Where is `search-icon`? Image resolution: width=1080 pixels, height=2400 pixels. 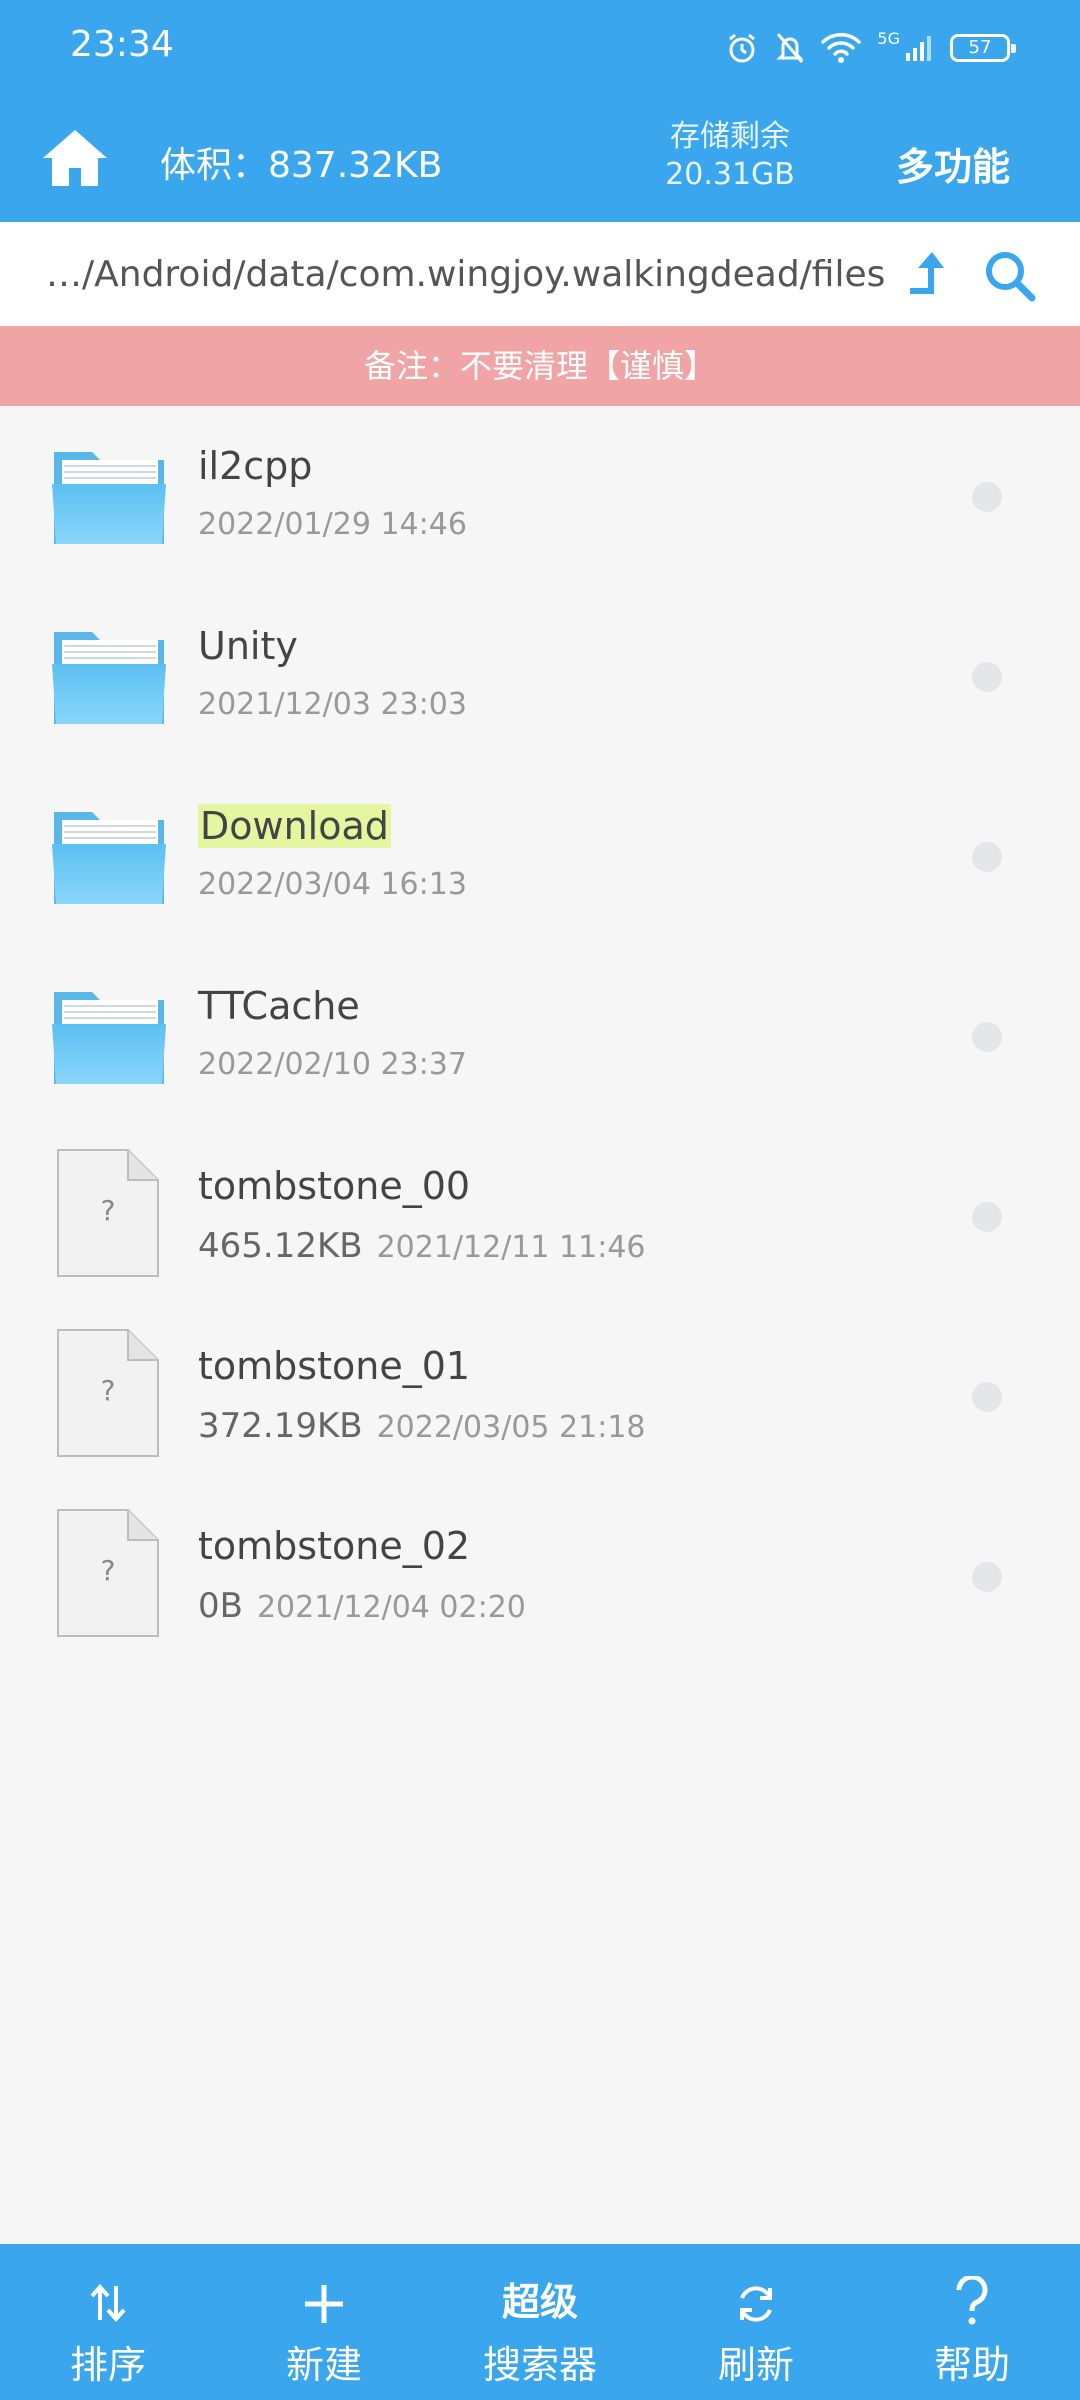 search-icon is located at coordinates (1011, 277).